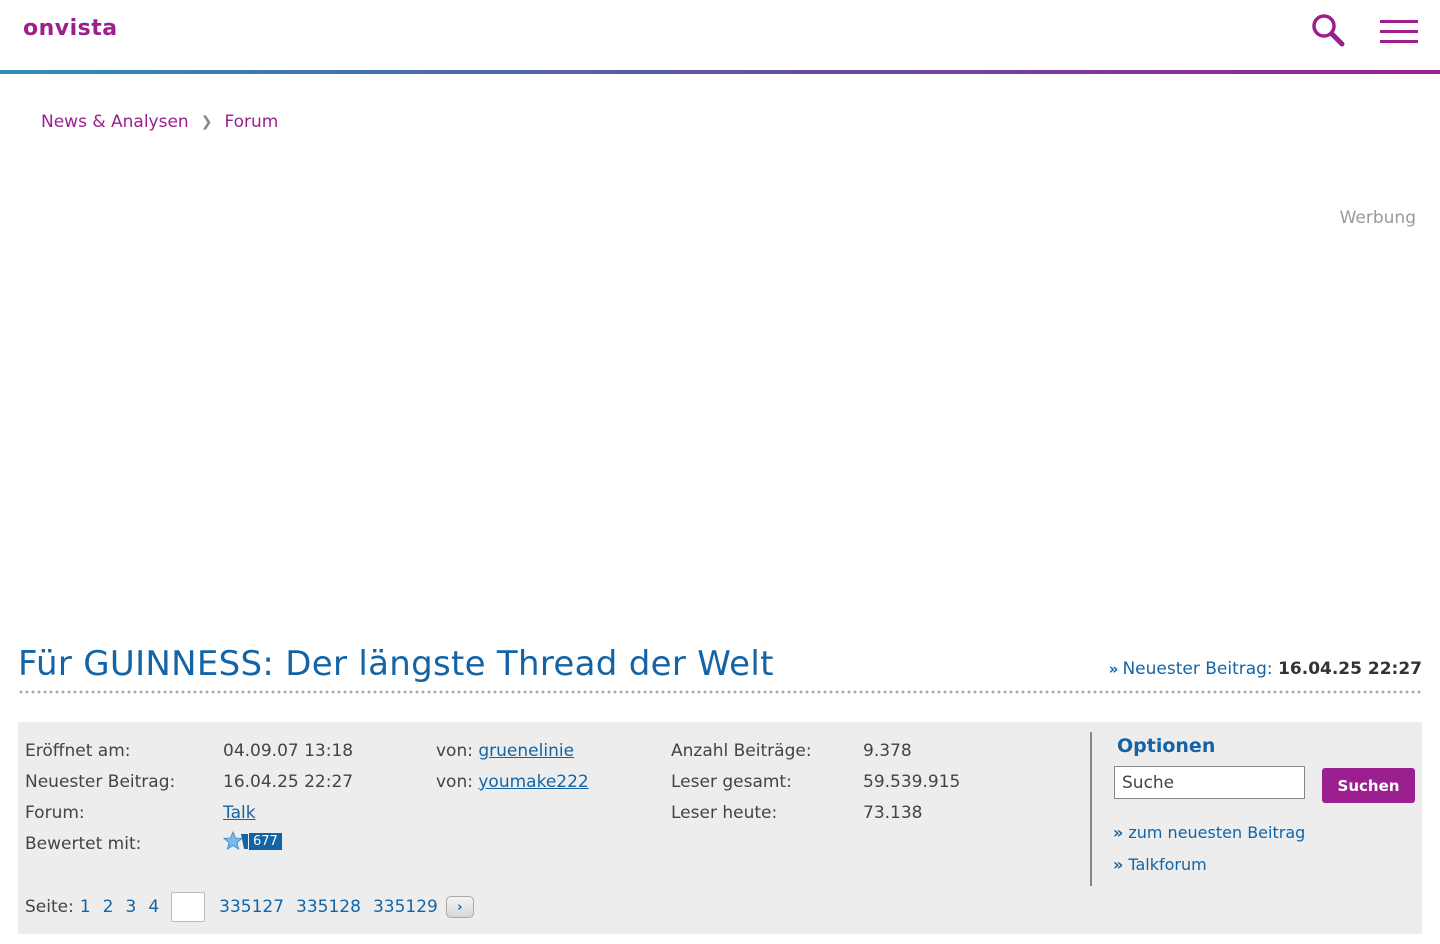 This screenshot has width=1440, height=944. What do you see at coordinates (235, 840) in the screenshot?
I see `star-rating-icon` at bounding box center [235, 840].